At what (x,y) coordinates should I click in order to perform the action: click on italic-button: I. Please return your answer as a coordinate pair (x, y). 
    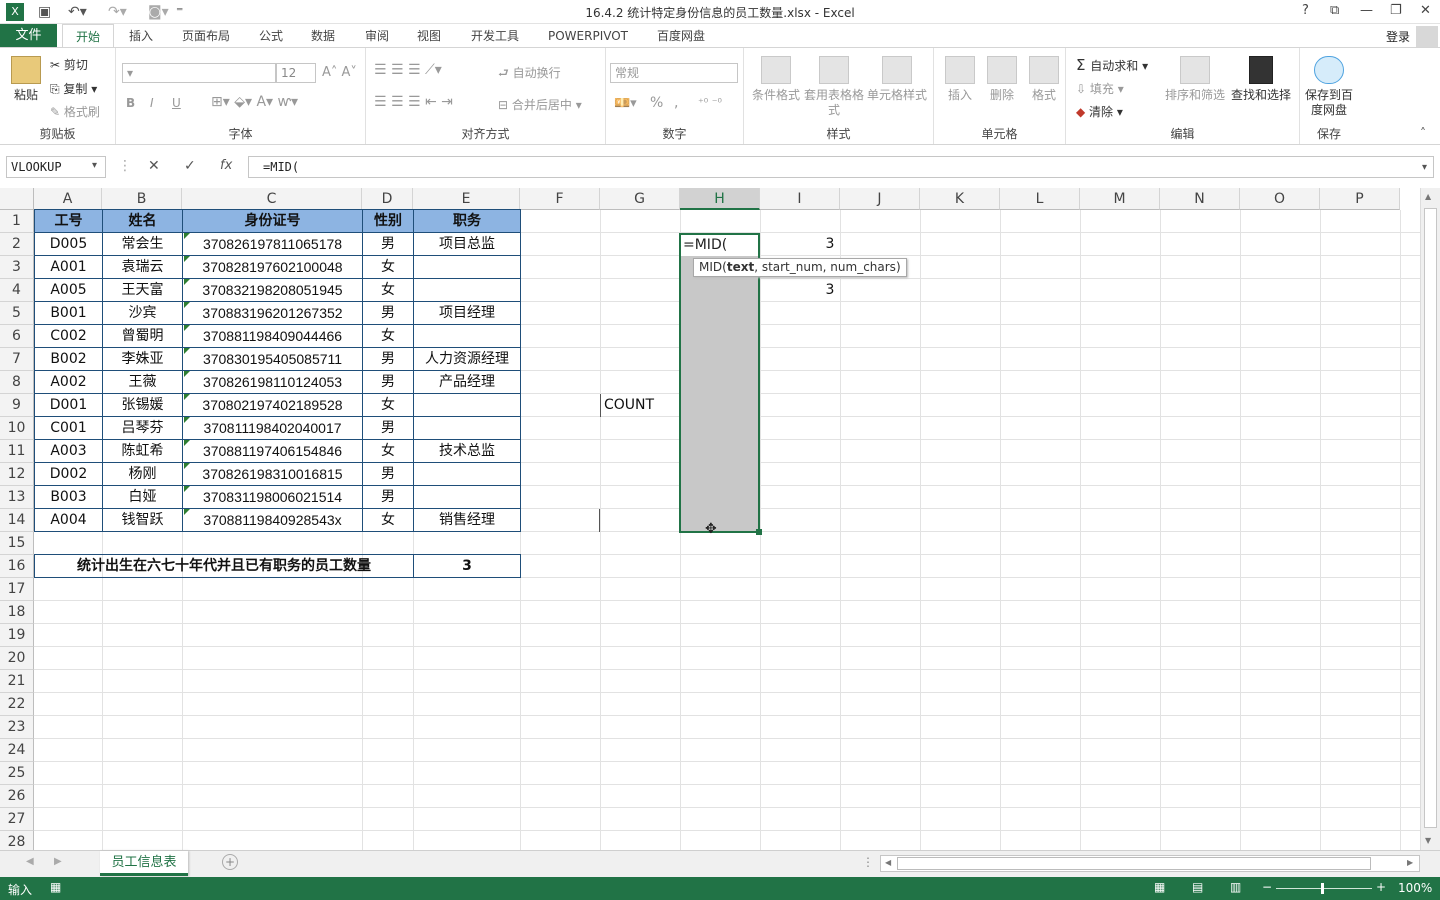
    Looking at the image, I should click on (152, 103).